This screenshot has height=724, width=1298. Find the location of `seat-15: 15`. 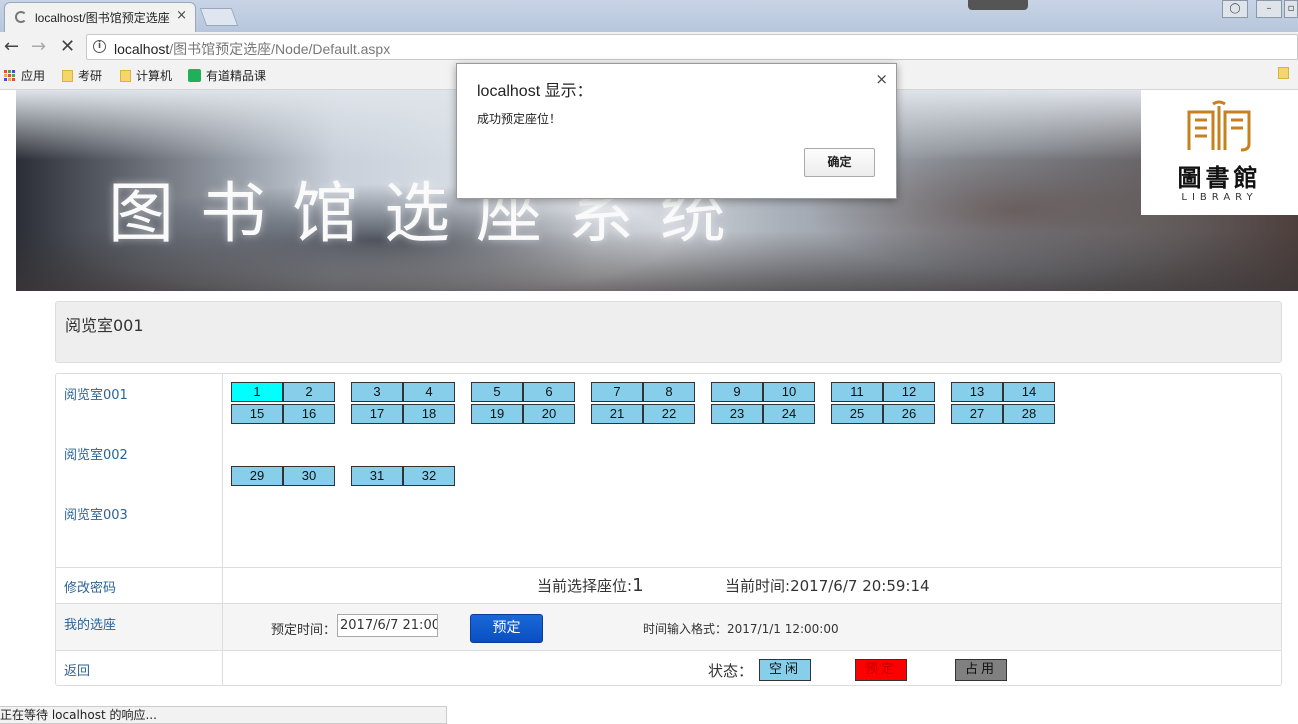

seat-15: 15 is located at coordinates (257, 414).